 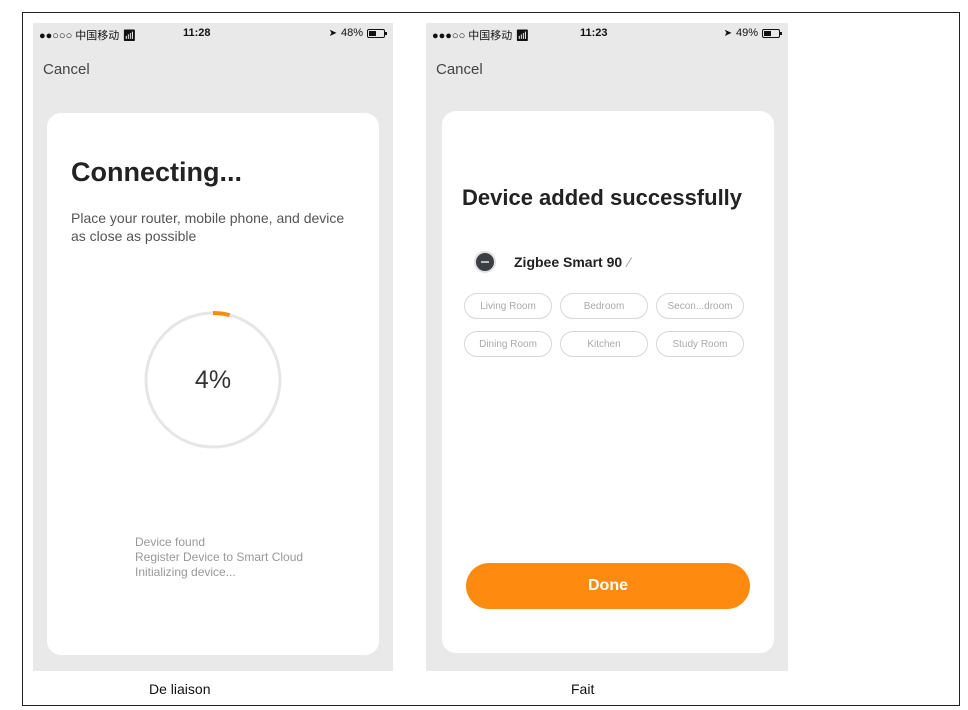 What do you see at coordinates (485, 262) in the screenshot?
I see `device-thermostat-icon` at bounding box center [485, 262].